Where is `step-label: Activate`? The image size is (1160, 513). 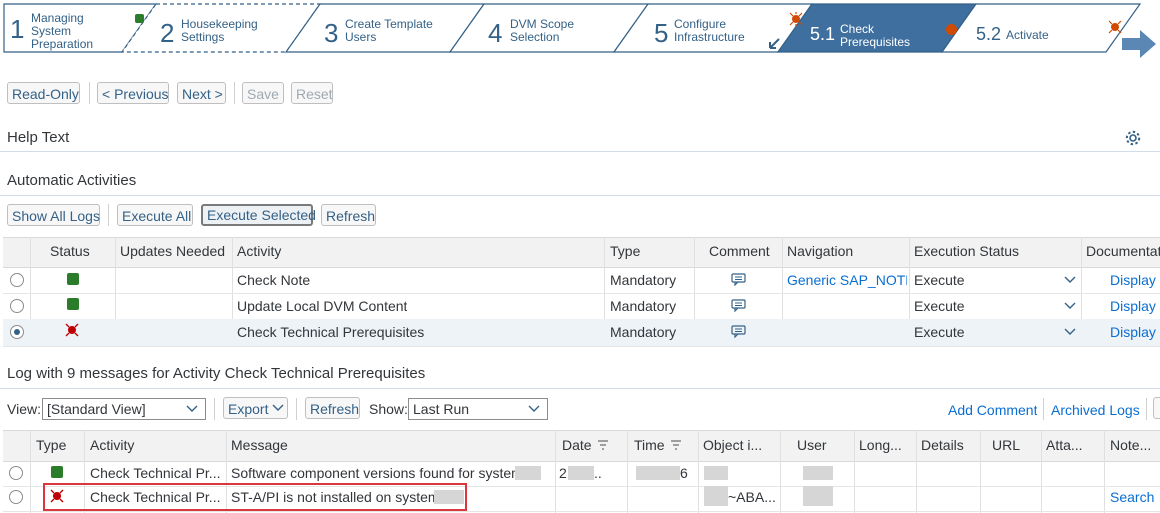 step-label: Activate is located at coordinates (1027, 35).